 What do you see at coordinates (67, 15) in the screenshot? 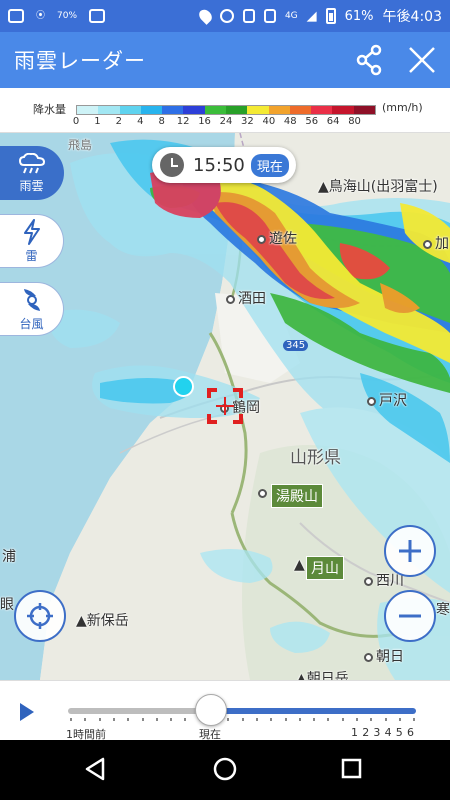
I see `battery-small-label: 70%` at bounding box center [67, 15].